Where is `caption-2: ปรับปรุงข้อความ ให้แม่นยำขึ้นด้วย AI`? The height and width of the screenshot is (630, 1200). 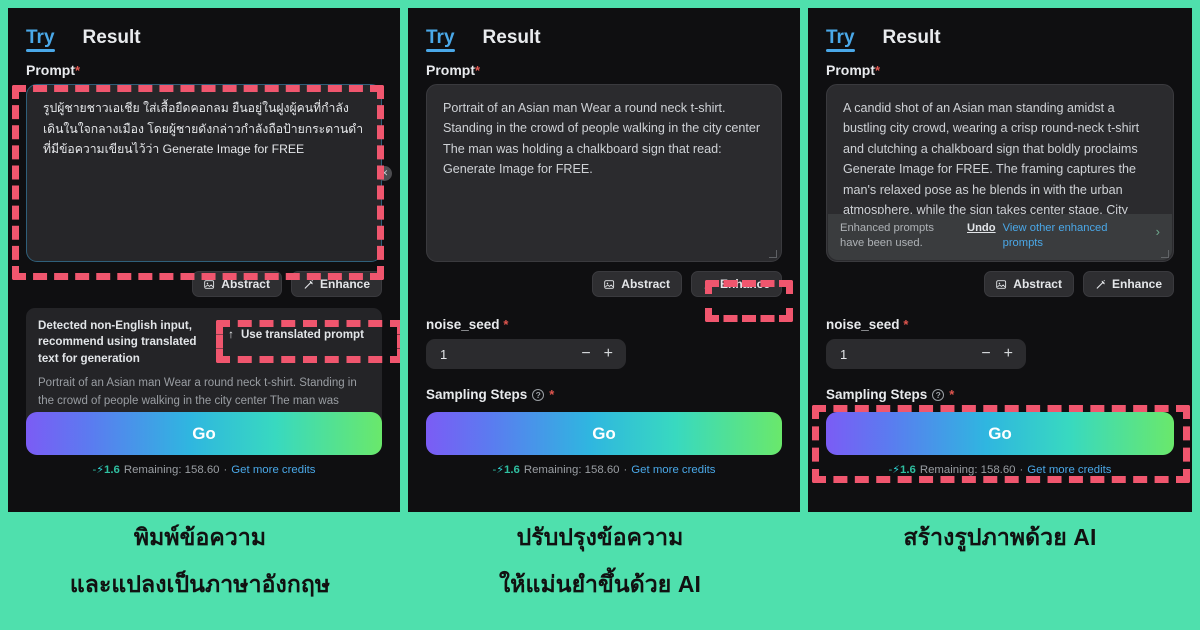
caption-2: ปรับปรุงข้อความ ให้แม่นยำขึ้นด้วย AI is located at coordinates (600, 571).